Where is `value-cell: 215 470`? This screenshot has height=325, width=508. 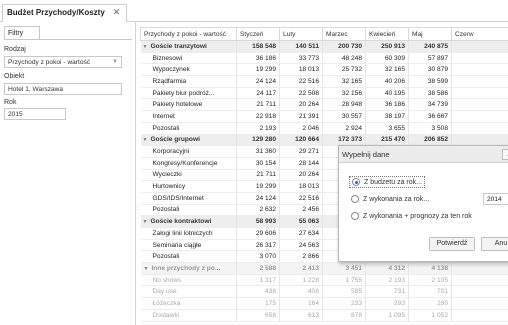 value-cell: 215 470 is located at coordinates (387, 140).